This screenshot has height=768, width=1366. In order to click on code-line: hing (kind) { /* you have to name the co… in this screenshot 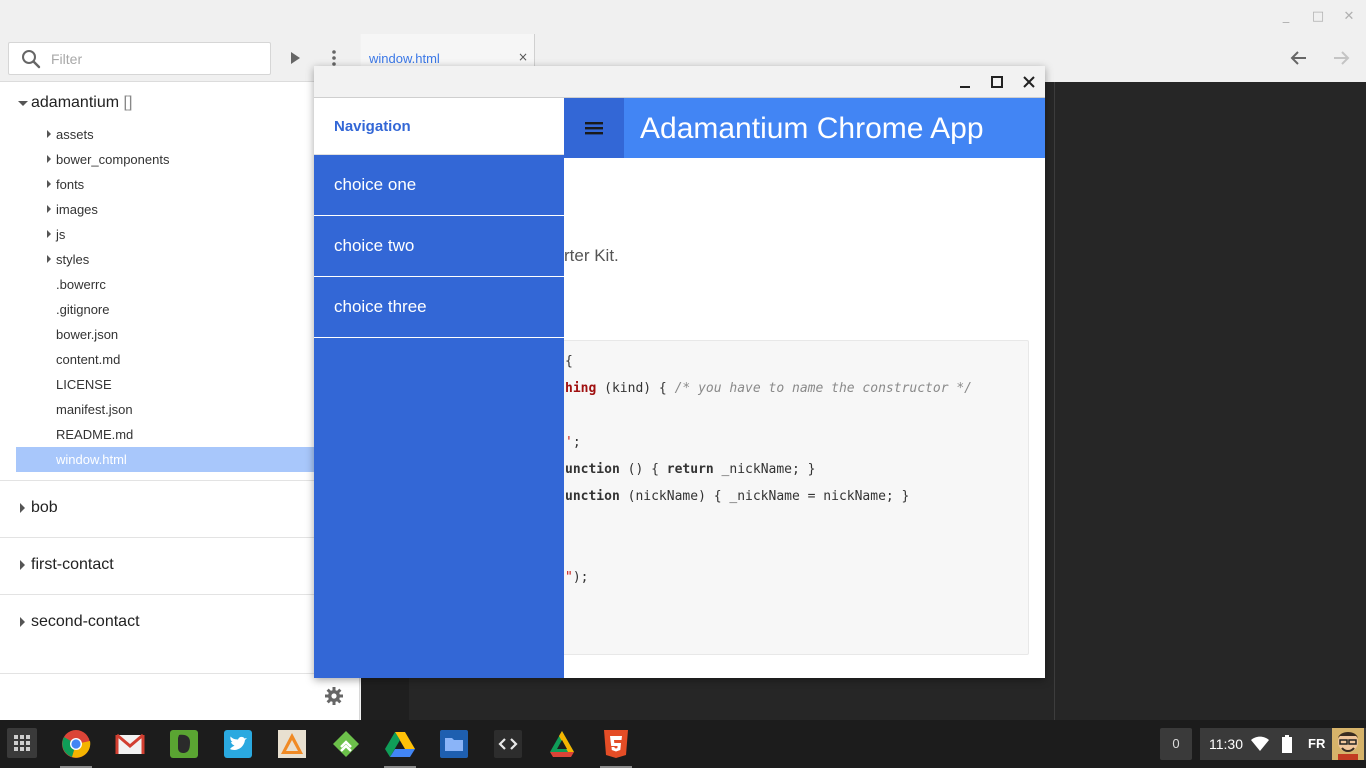, I will do `click(768, 388)`.